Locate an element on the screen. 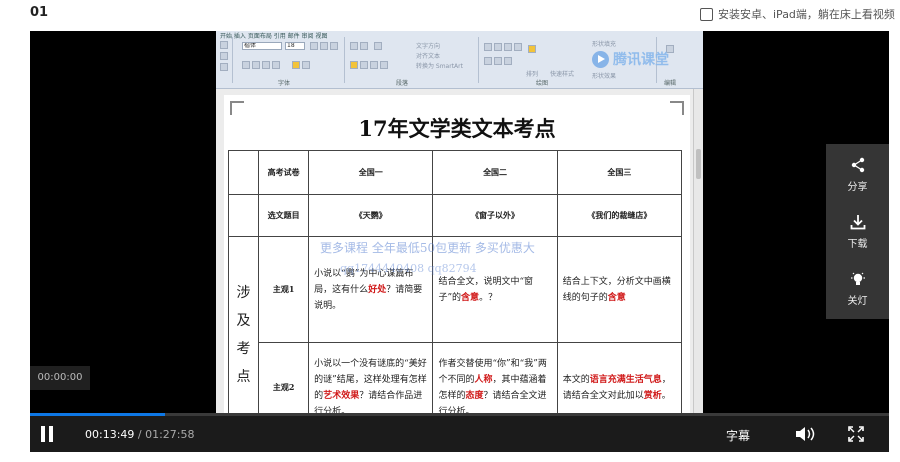 This screenshot has height=462, width=900. download-label: 下载 is located at coordinates (857, 244).